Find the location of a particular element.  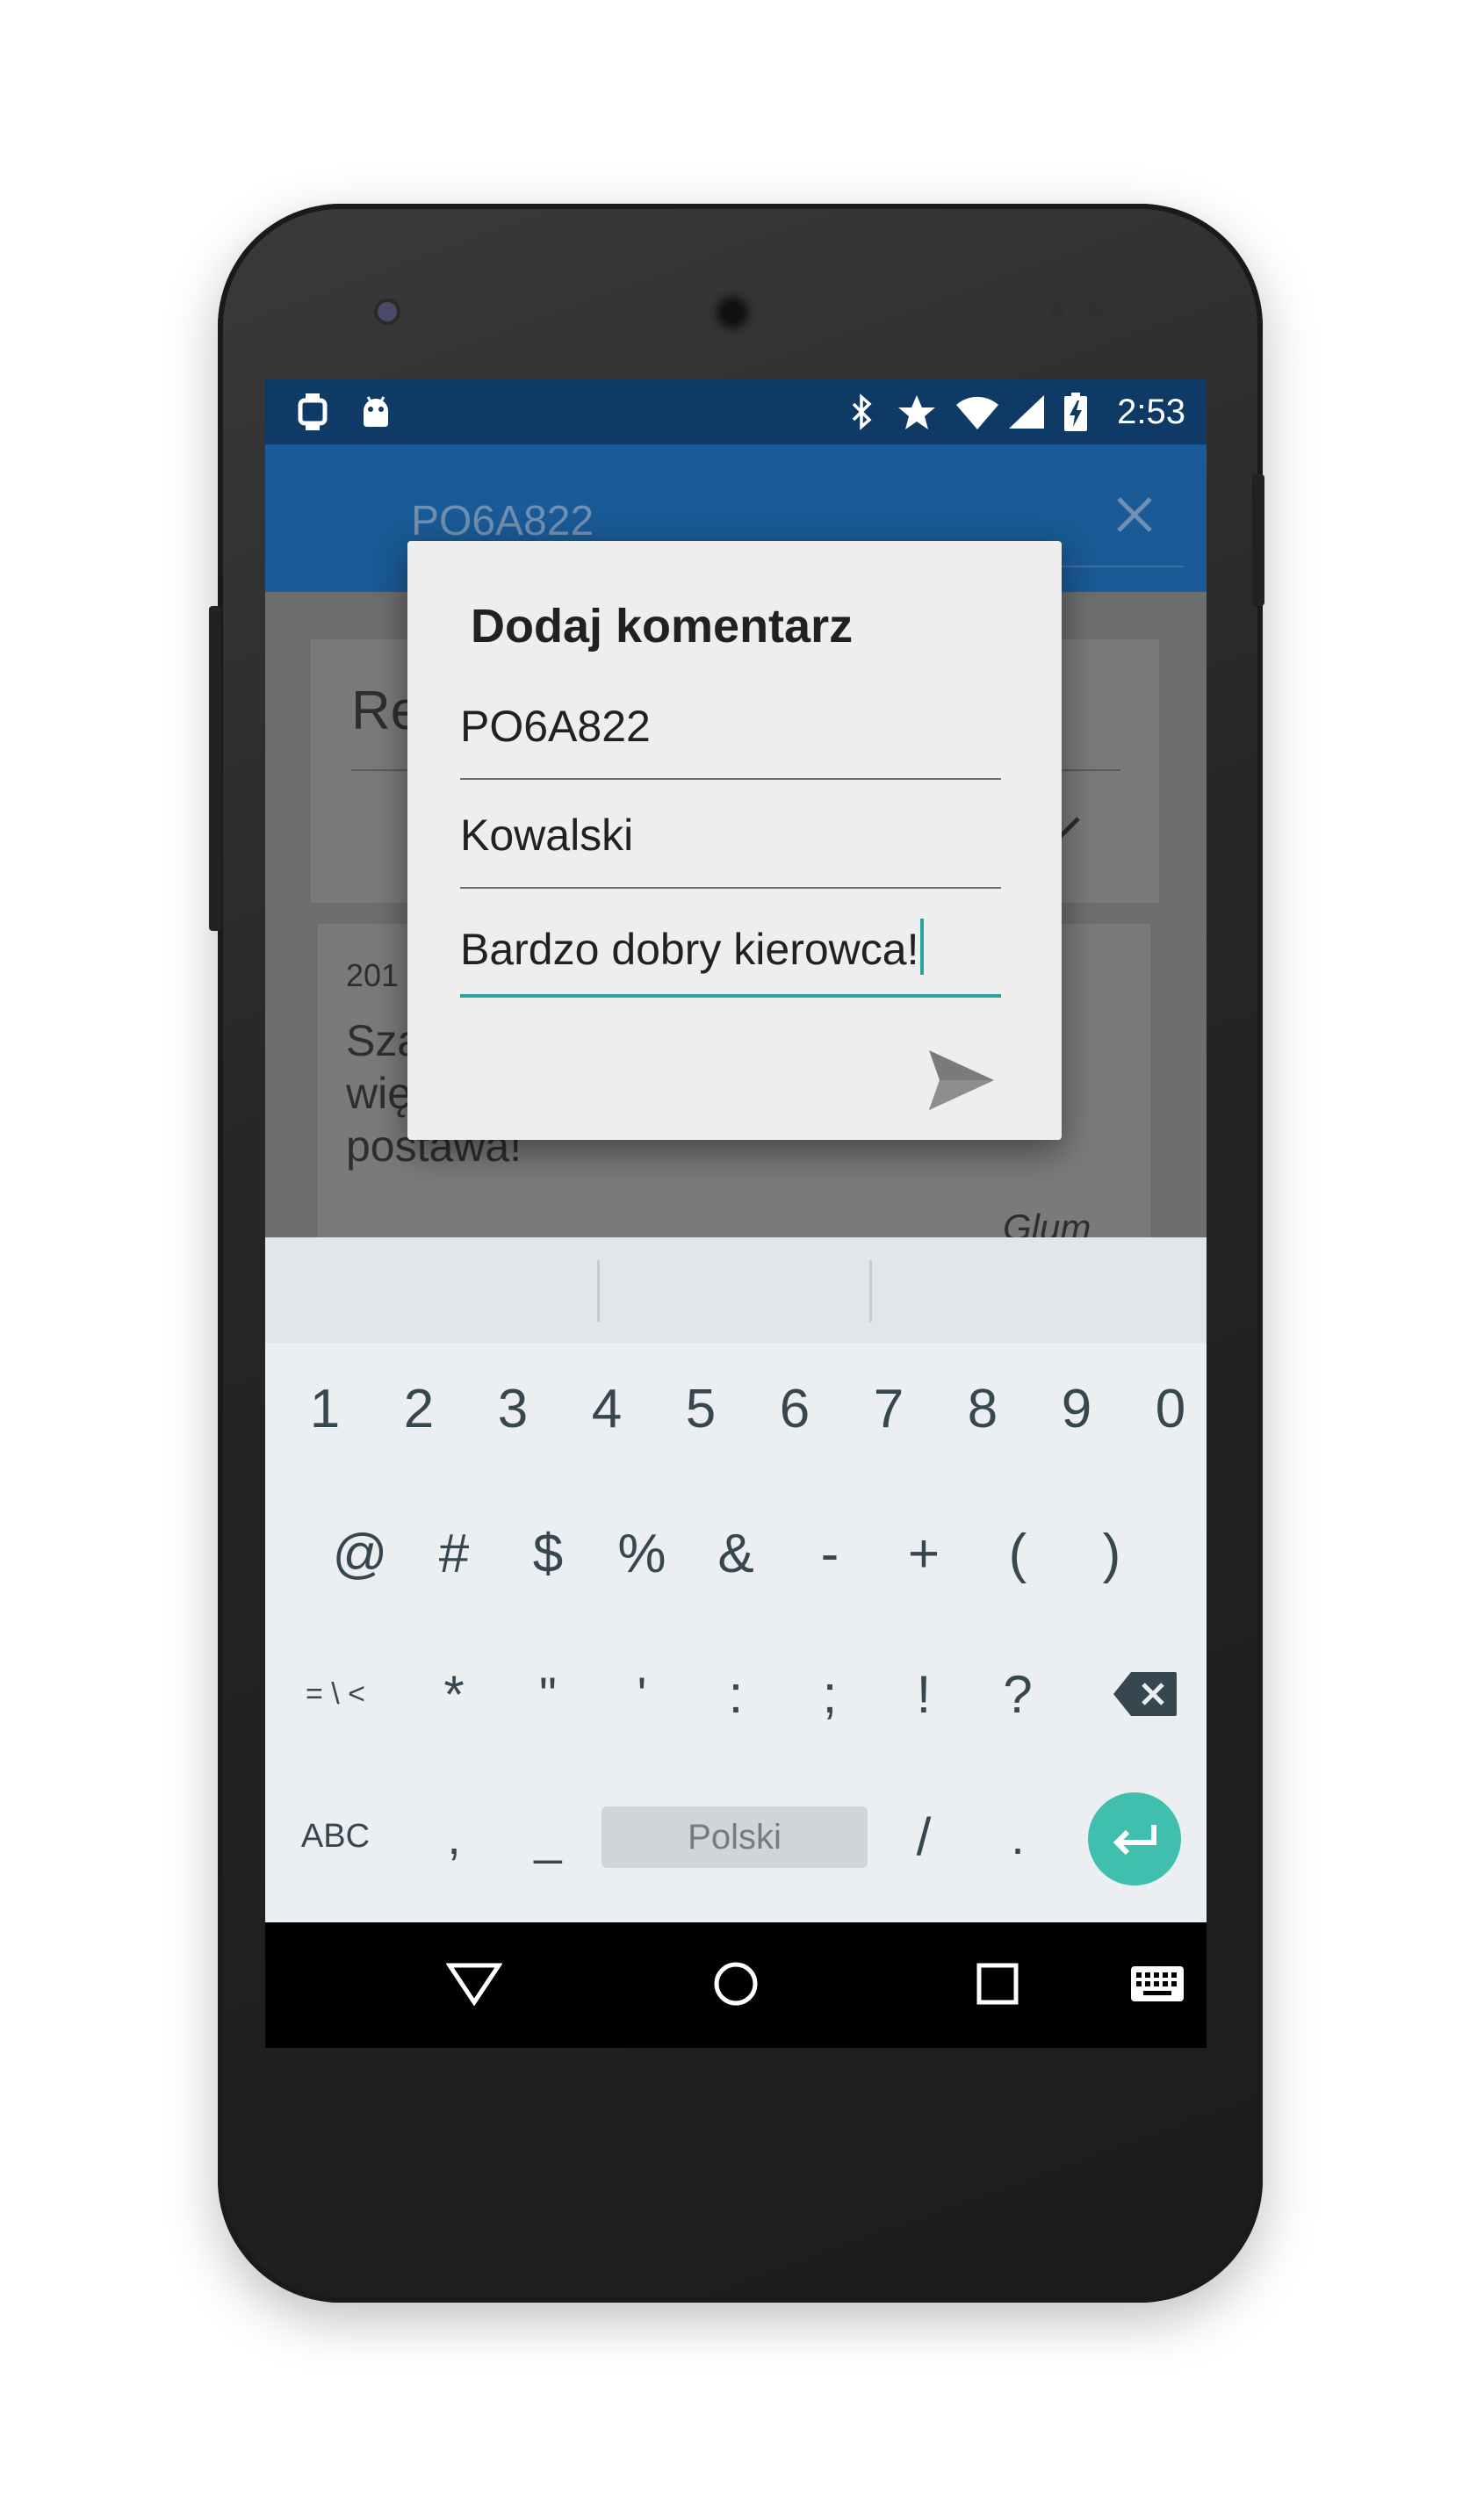

key-hash: # is located at coordinates (454, 1553).